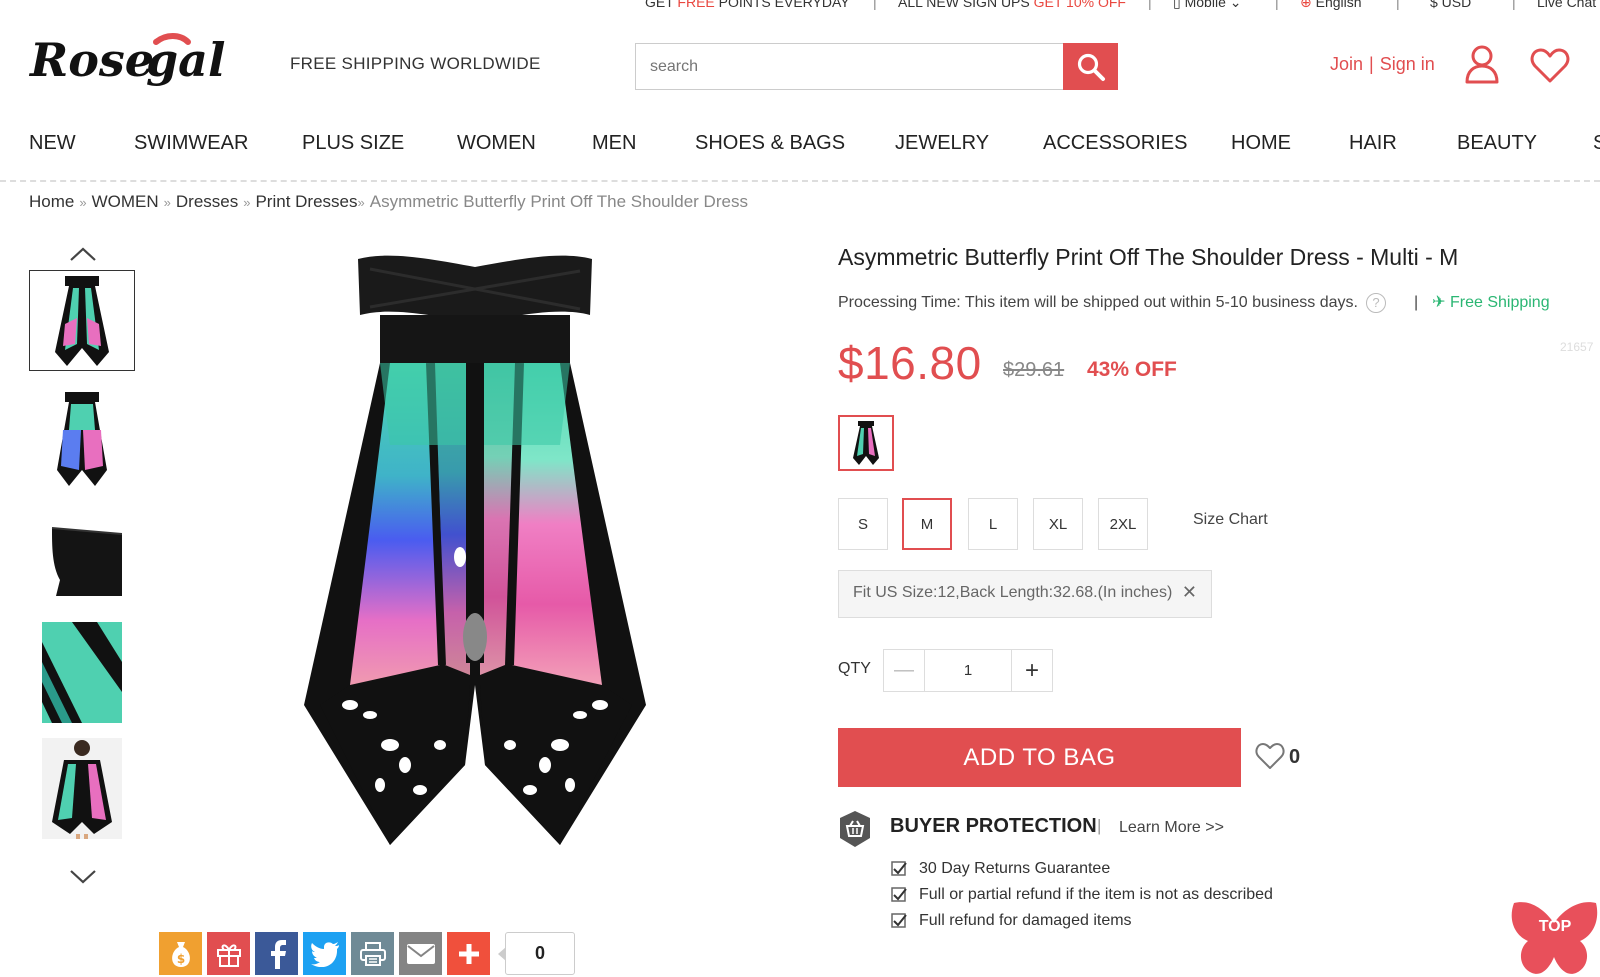  What do you see at coordinates (1032, 670) in the screenshot?
I see `qty-increment-button: +` at bounding box center [1032, 670].